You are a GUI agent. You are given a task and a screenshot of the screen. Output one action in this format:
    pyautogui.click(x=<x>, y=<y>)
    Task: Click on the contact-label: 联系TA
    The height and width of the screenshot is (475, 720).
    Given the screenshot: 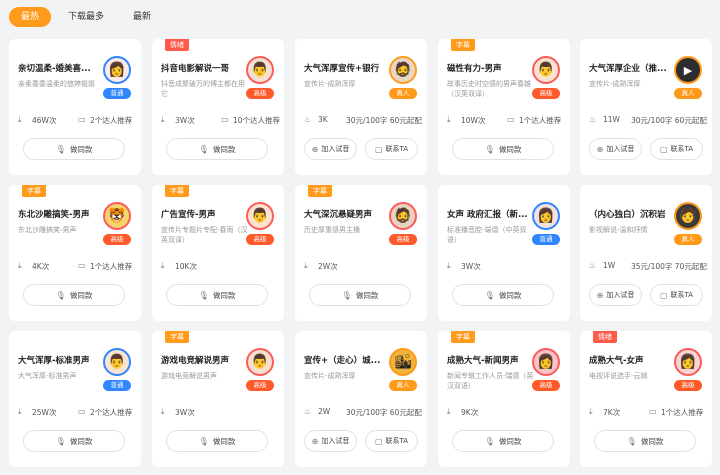 What is the action you would take?
    pyautogui.click(x=682, y=295)
    